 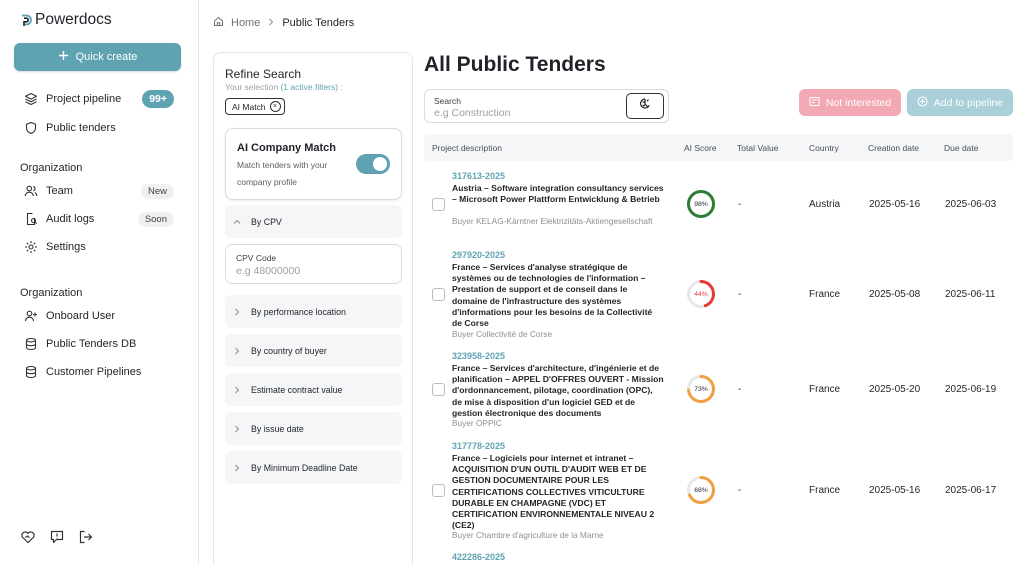 I want to click on gear-icon, so click(x=31, y=247).